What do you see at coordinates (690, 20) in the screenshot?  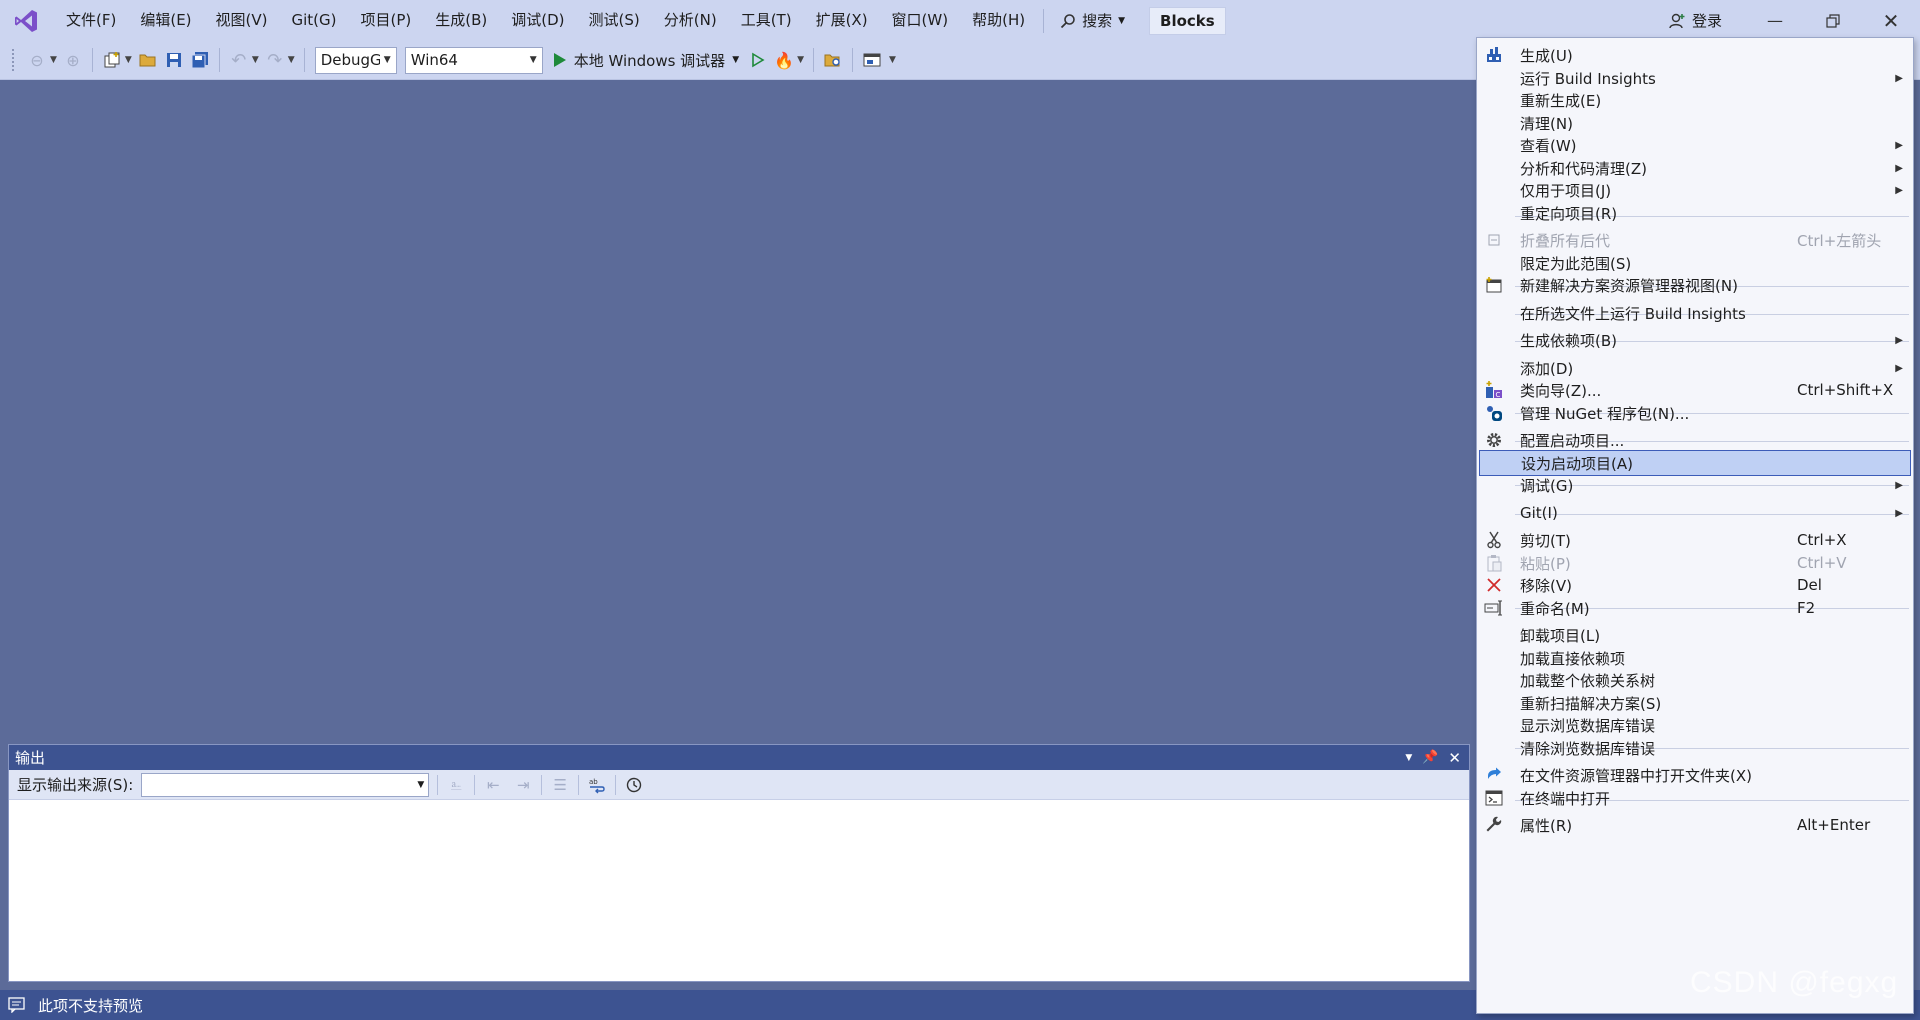 I see `menu-item: 分析(N)` at bounding box center [690, 20].